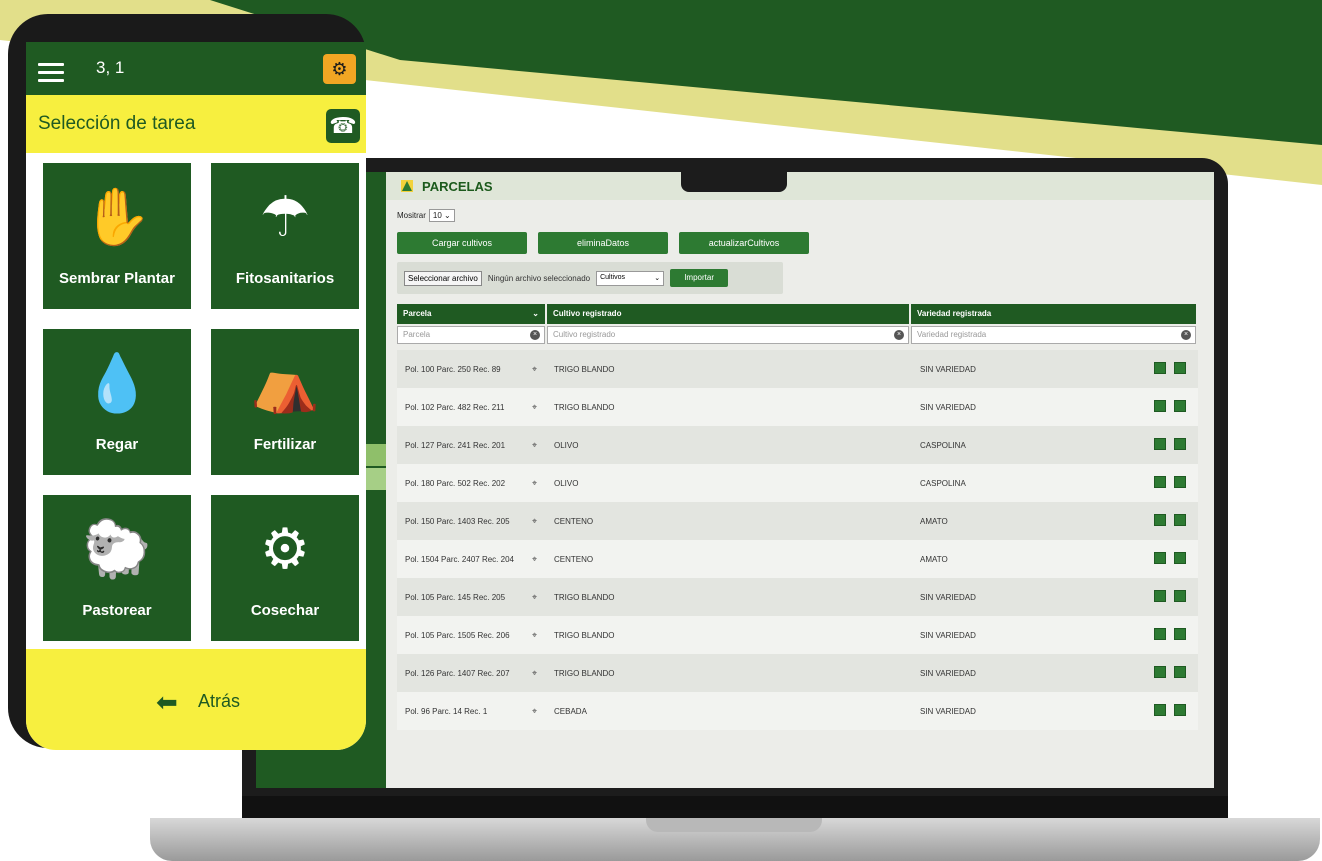 Image resolution: width=1322 pixels, height=861 pixels. What do you see at coordinates (1053, 314) in the screenshot?
I see `col-variedad: Variedad registrada` at bounding box center [1053, 314].